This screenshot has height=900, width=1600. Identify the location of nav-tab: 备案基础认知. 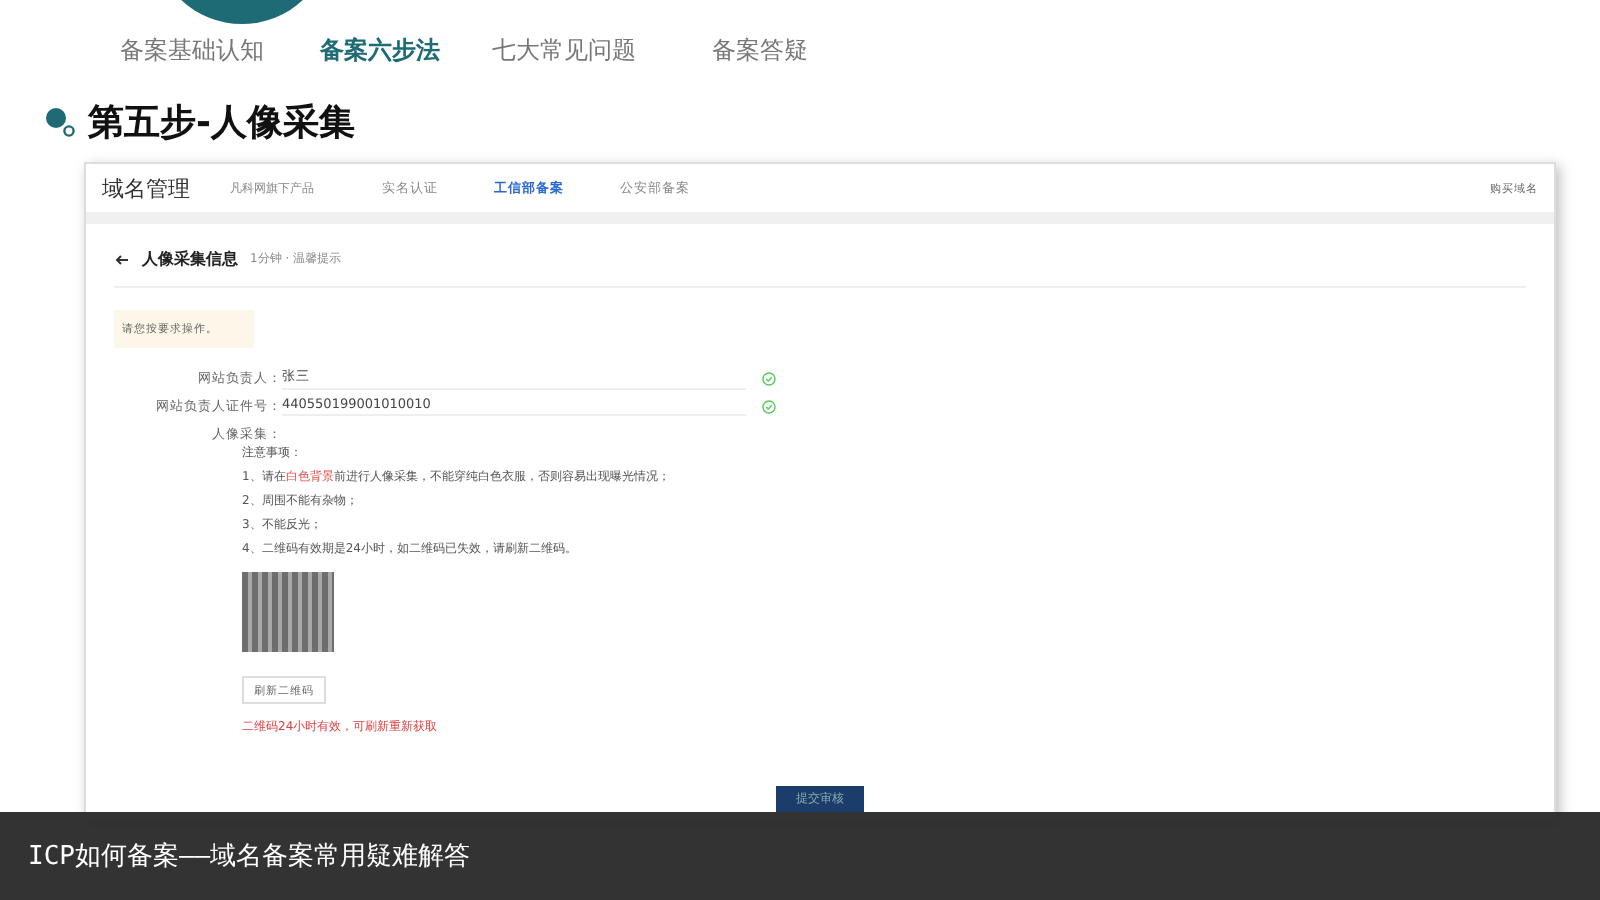
(220, 58).